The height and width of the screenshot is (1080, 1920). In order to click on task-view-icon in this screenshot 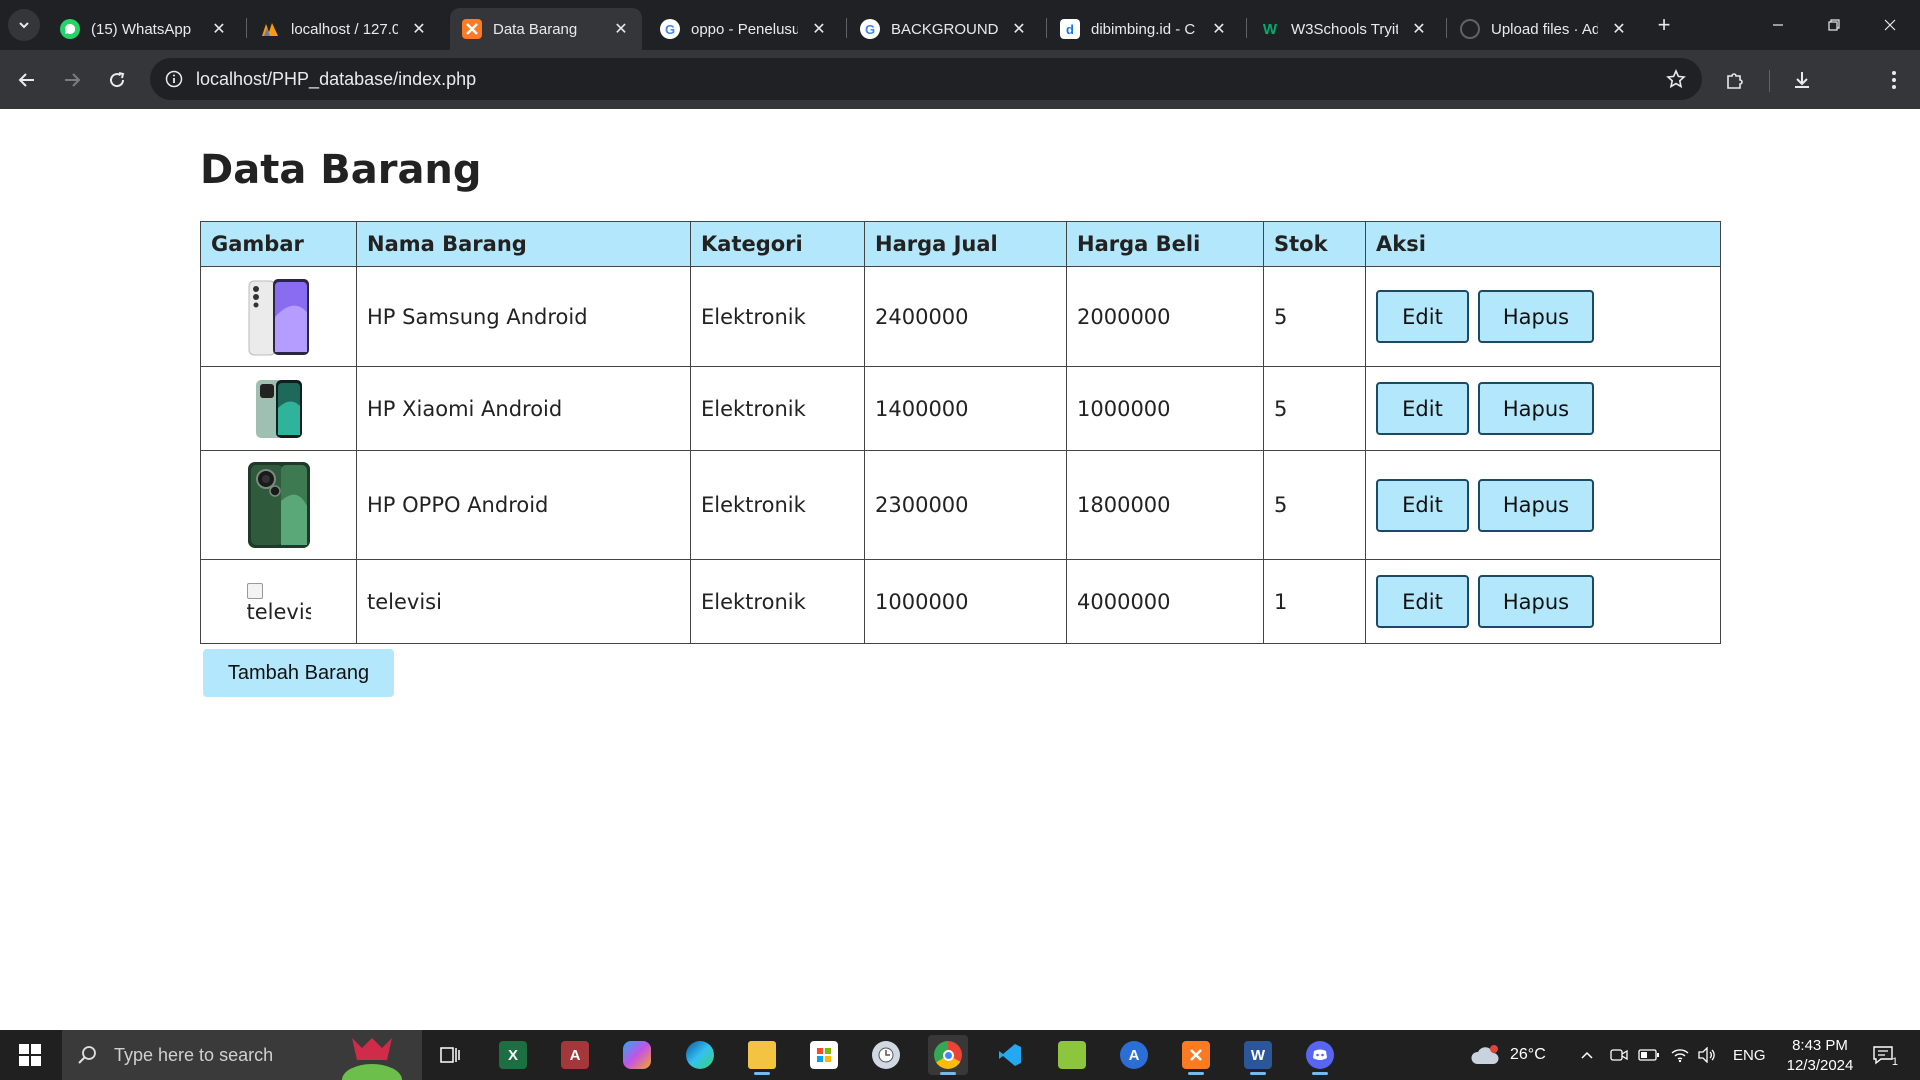, I will do `click(450, 1055)`.